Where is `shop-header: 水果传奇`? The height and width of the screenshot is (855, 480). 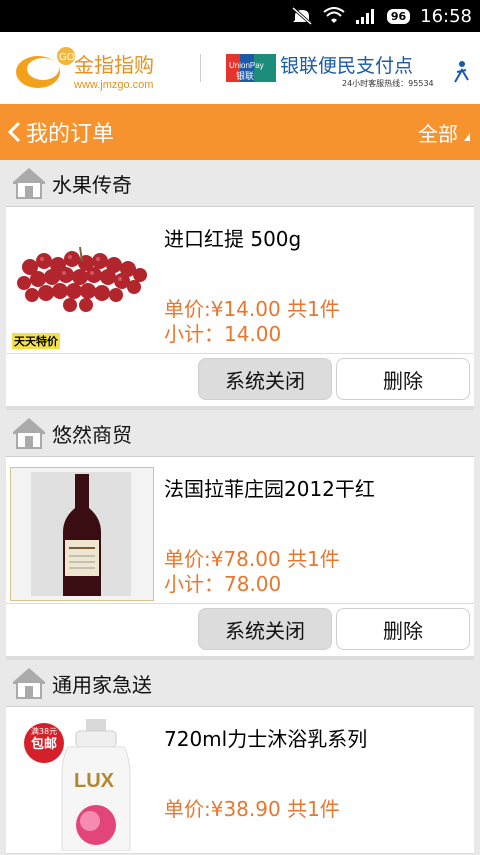
shop-header: 水果传奇 is located at coordinates (240, 183).